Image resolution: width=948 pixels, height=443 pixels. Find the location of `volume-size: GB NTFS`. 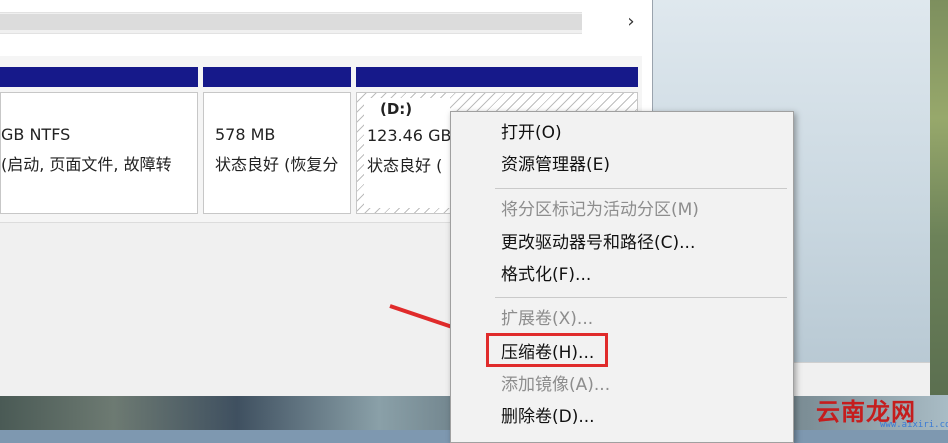

volume-size: GB NTFS is located at coordinates (36, 134).